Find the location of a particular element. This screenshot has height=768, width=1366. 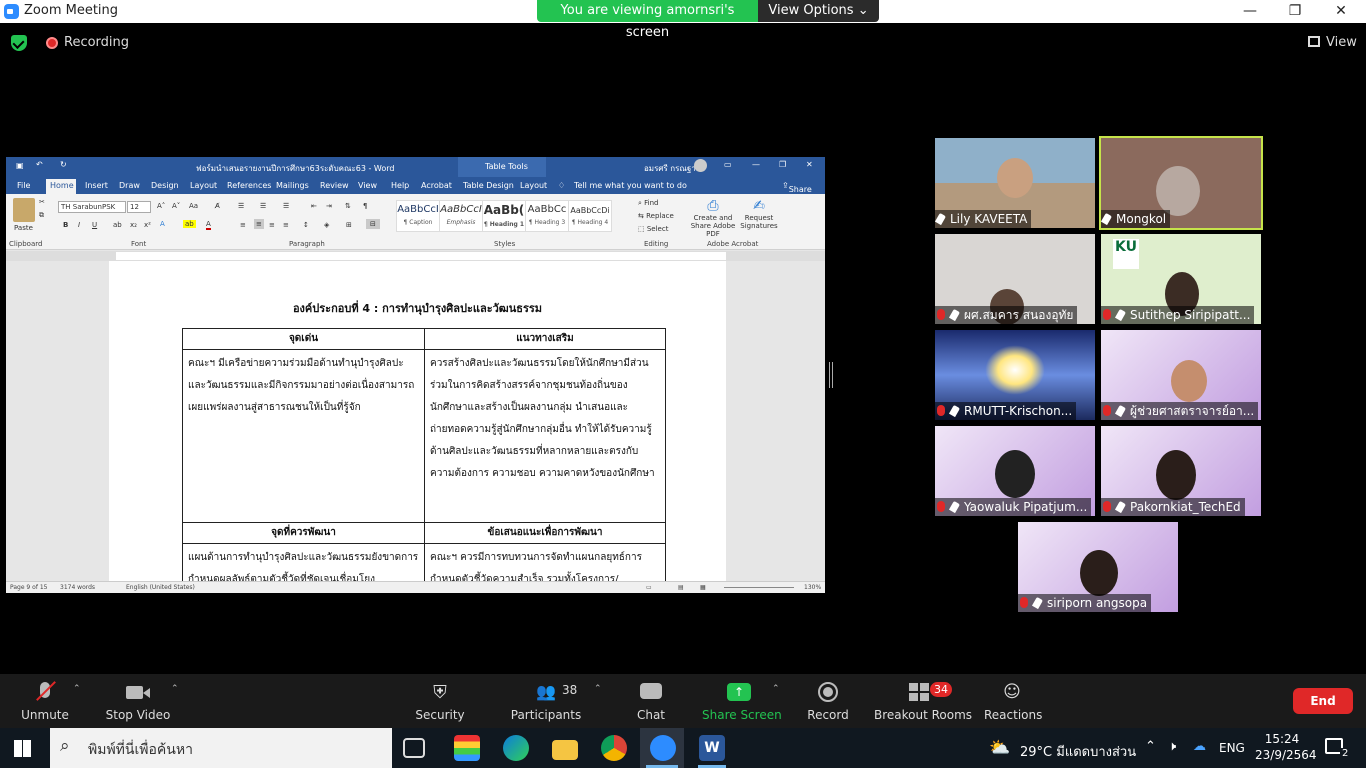

highlight-icon: ab is located at coordinates (189, 224).